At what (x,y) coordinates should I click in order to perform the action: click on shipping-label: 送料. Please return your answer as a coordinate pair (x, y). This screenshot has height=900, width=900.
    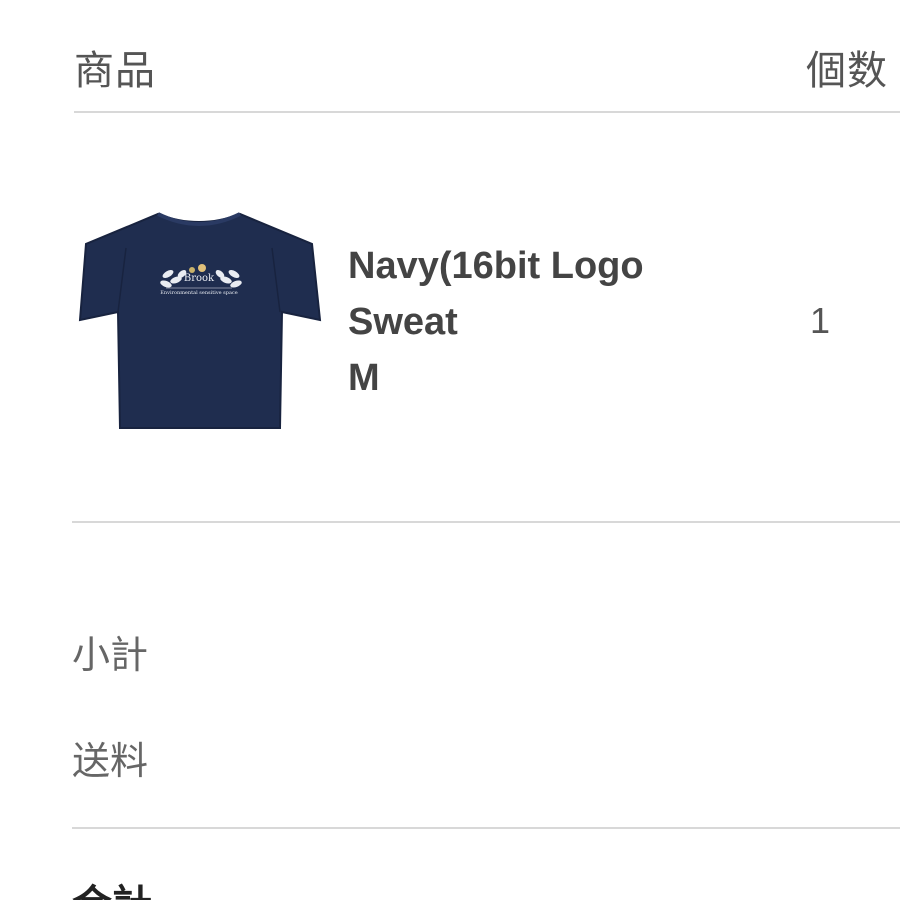
    Looking at the image, I should click on (110, 761).